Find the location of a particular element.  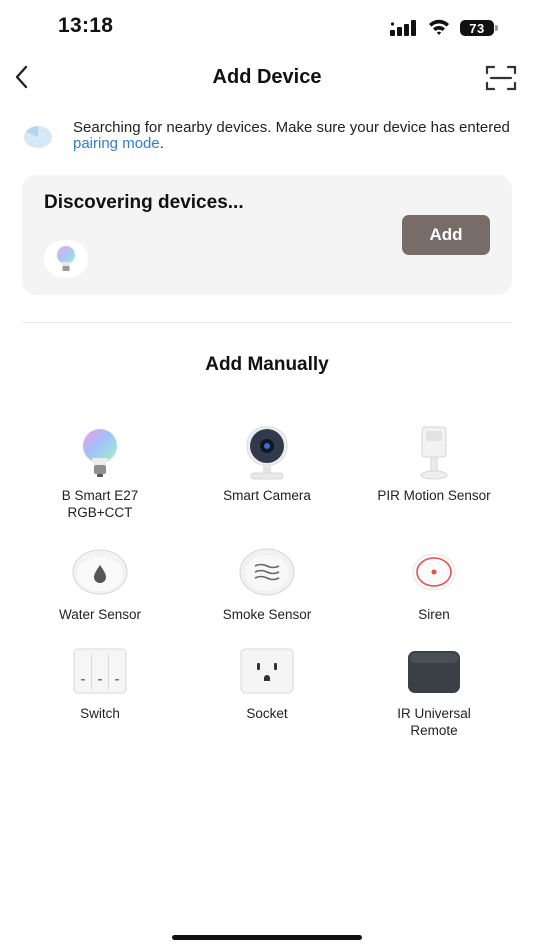

siren-icon is located at coordinates (434, 572).